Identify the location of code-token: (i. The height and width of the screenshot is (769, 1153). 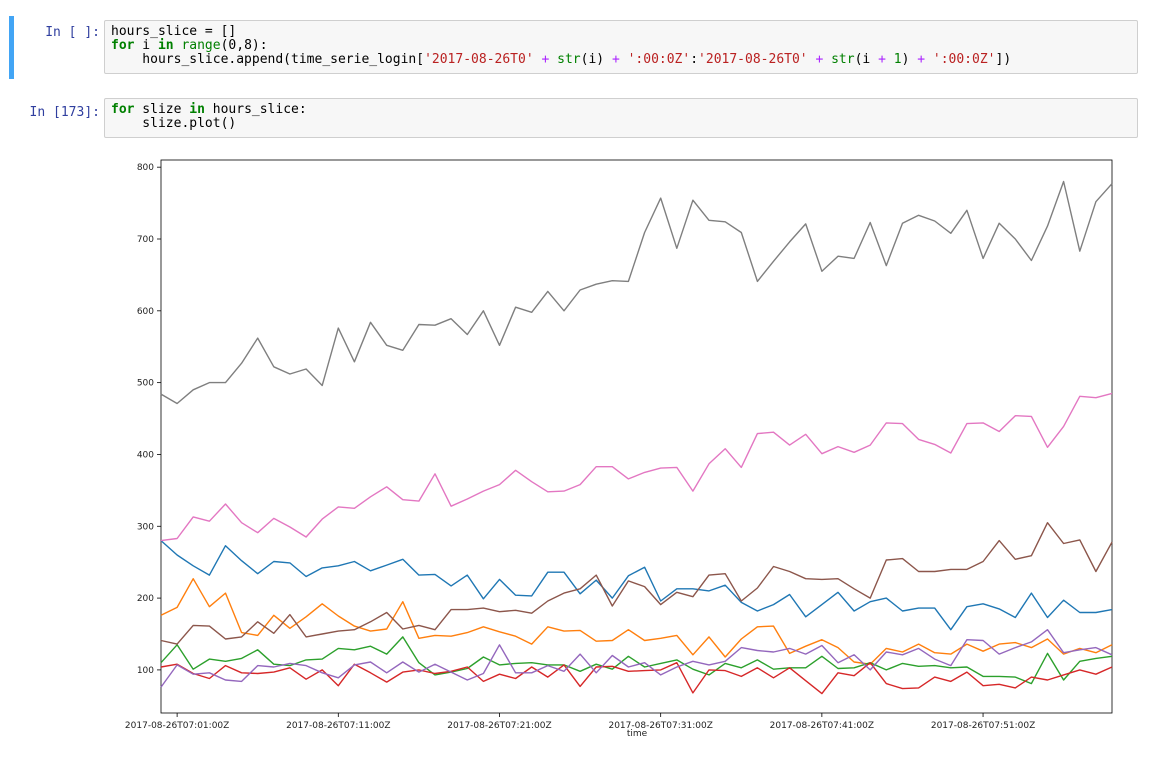
(866, 59).